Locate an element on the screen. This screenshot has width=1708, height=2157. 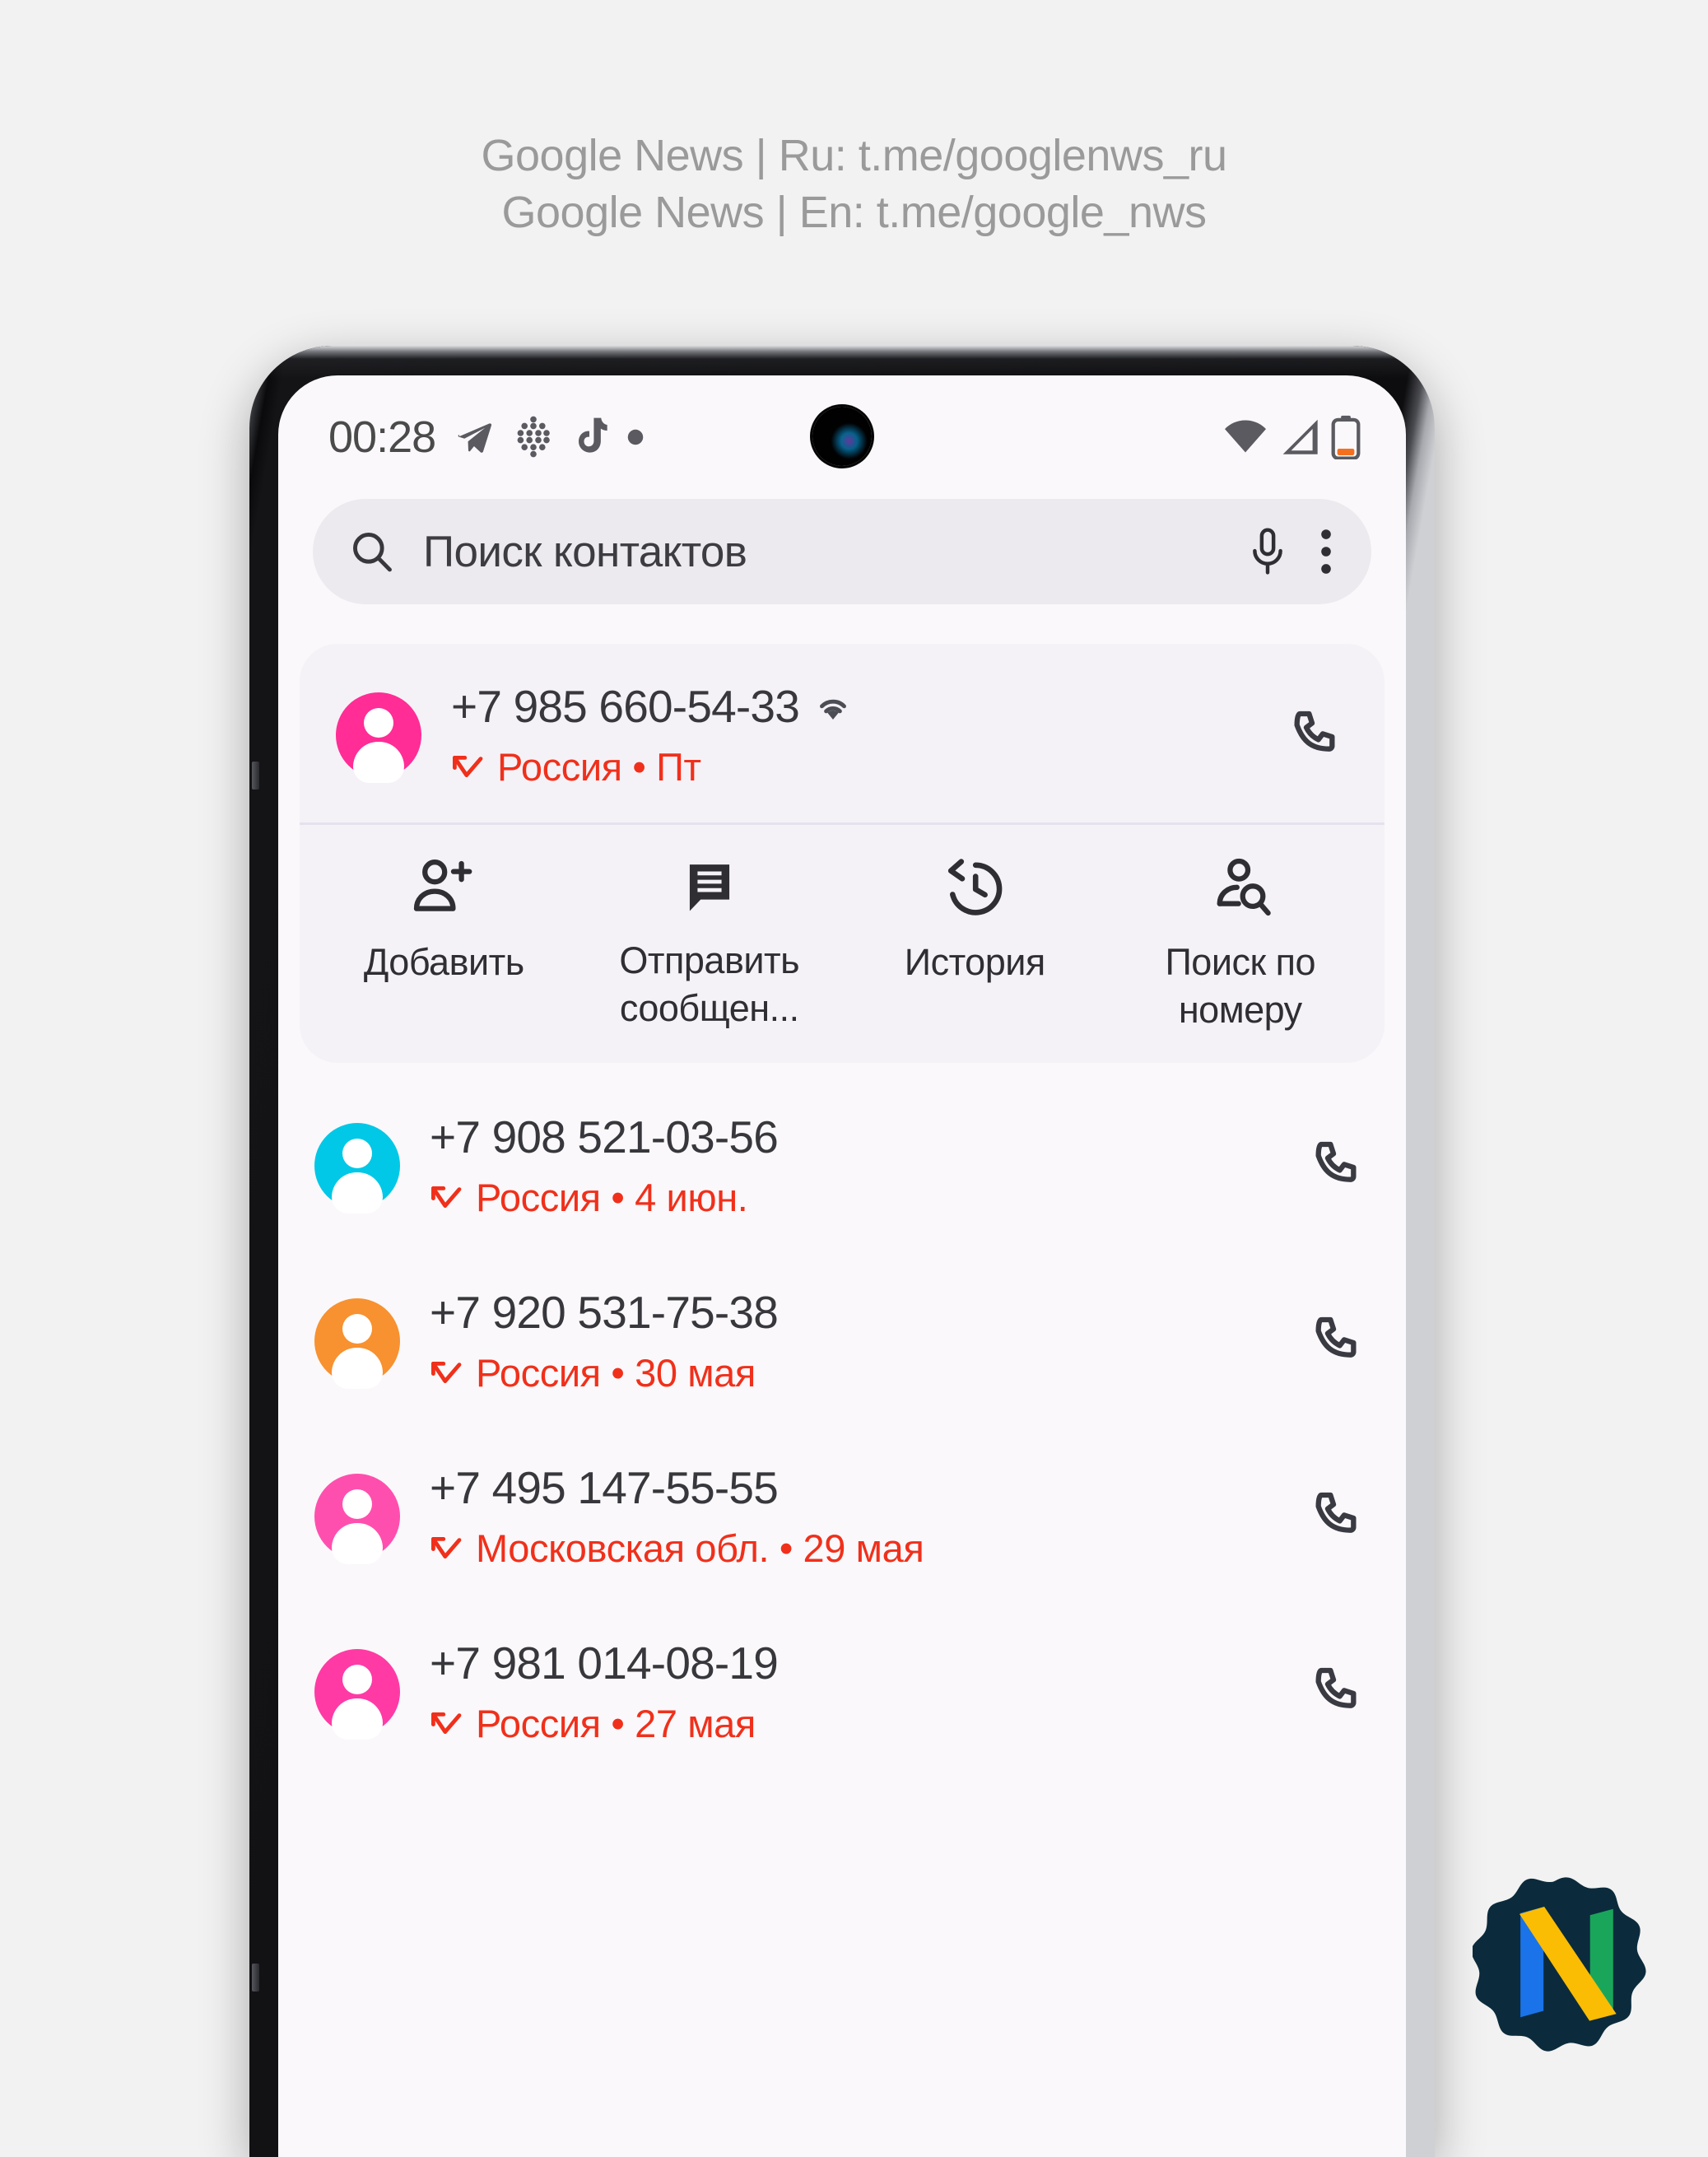
front-camera-punch-hole is located at coordinates (842, 437).